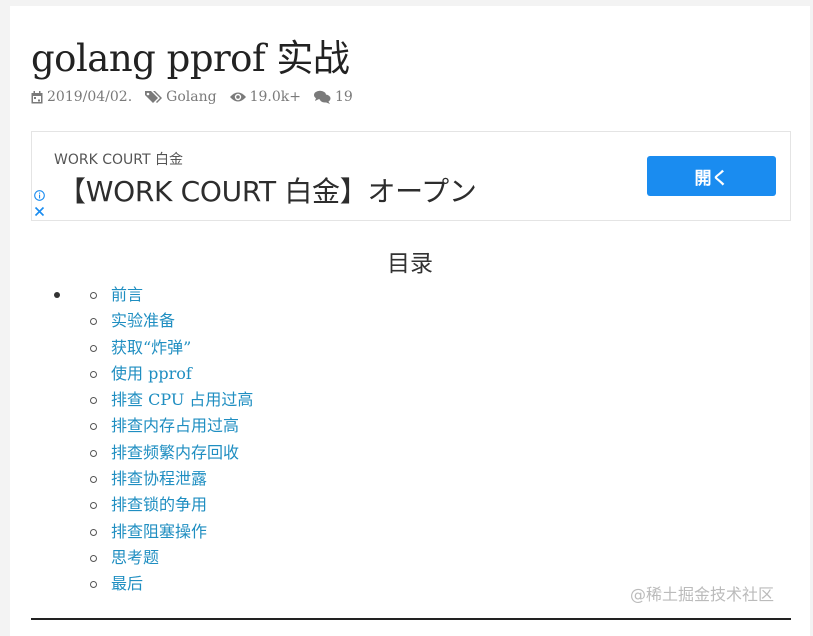 The image size is (813, 636). Describe the element at coordinates (333, 97) in the screenshot. I see `meta-comments: 19` at that location.